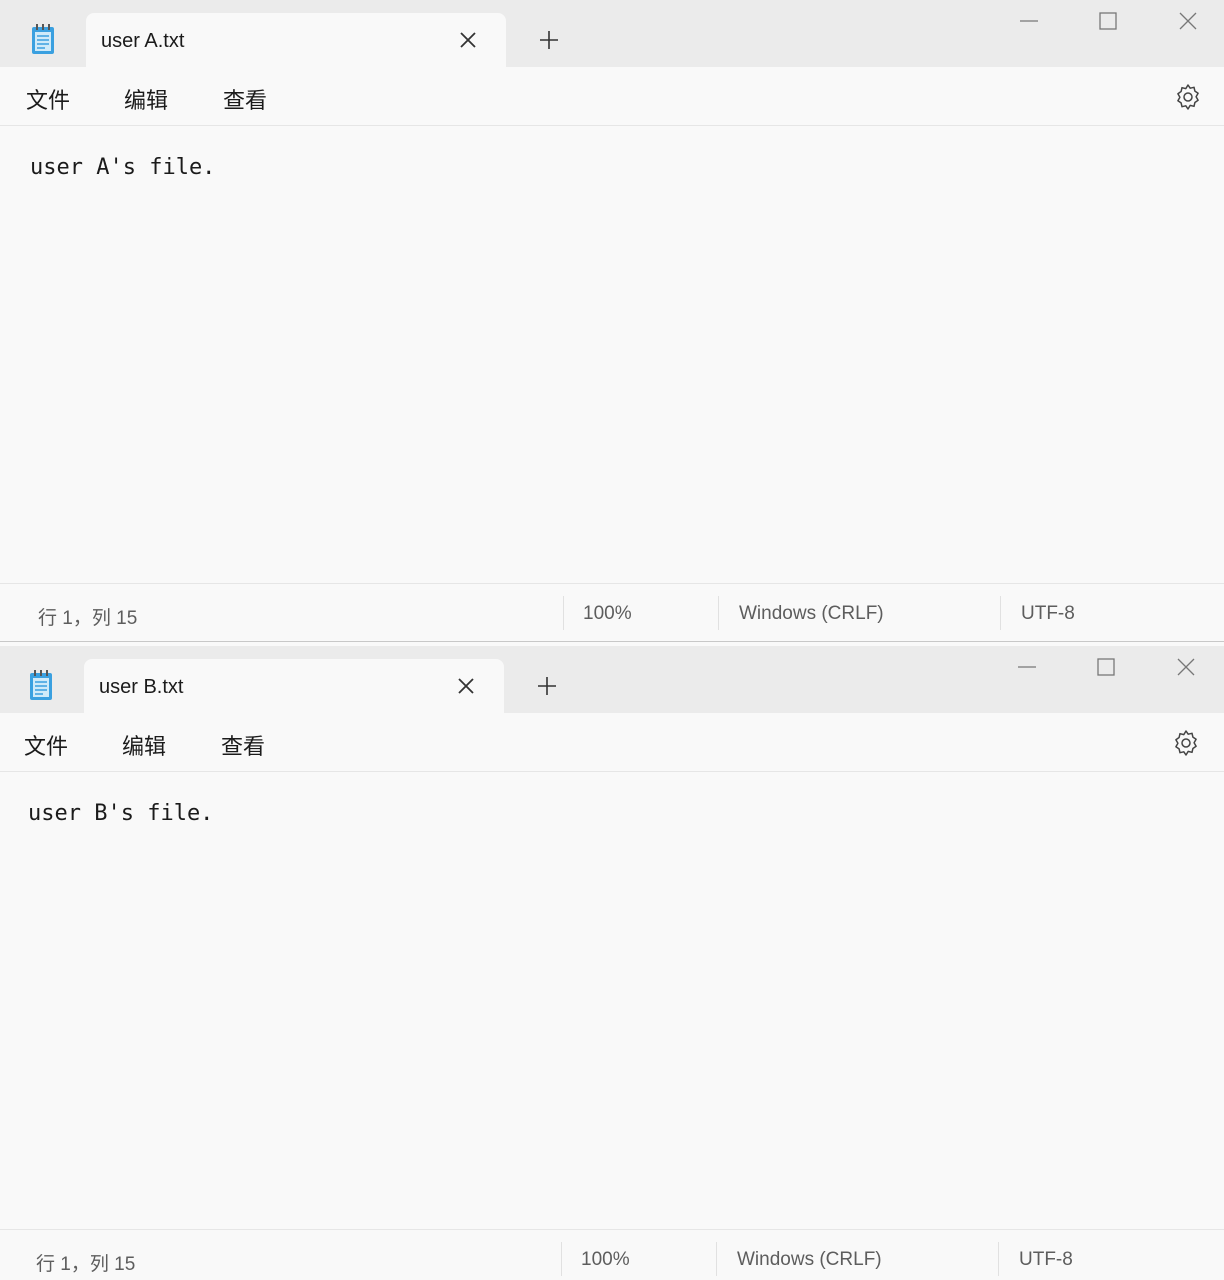  What do you see at coordinates (612, 34) in the screenshot?
I see `title-bar: user A.txt` at bounding box center [612, 34].